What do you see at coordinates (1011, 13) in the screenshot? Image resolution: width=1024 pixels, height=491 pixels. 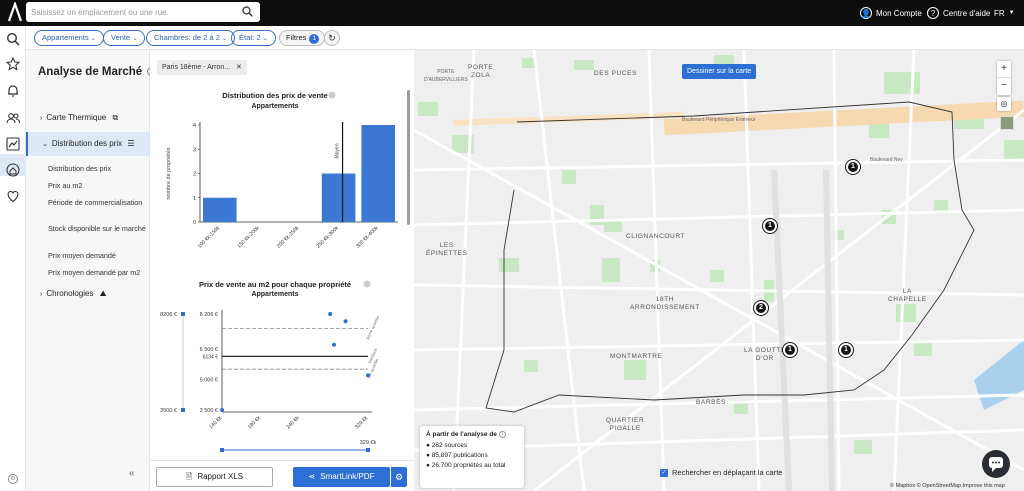 I see `chevron-down-icon: ▼` at bounding box center [1011, 13].